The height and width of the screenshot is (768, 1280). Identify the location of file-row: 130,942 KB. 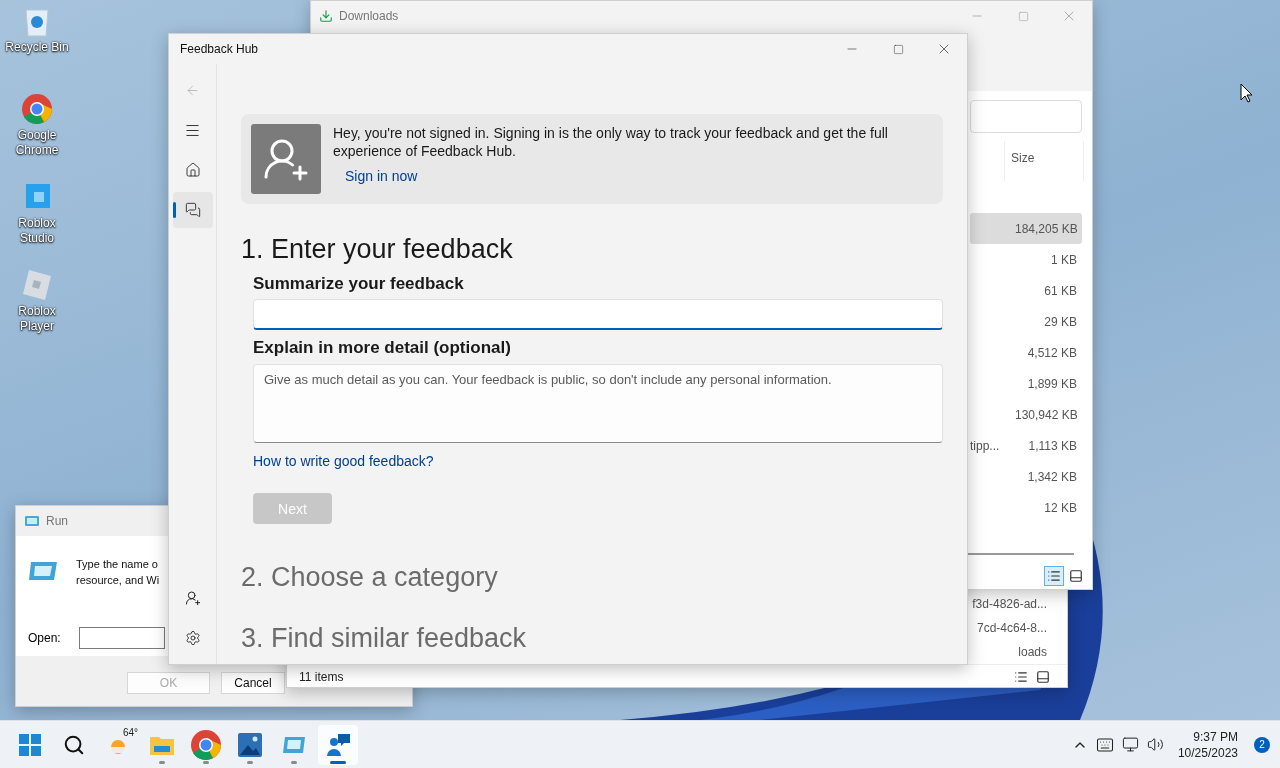
(1026, 414).